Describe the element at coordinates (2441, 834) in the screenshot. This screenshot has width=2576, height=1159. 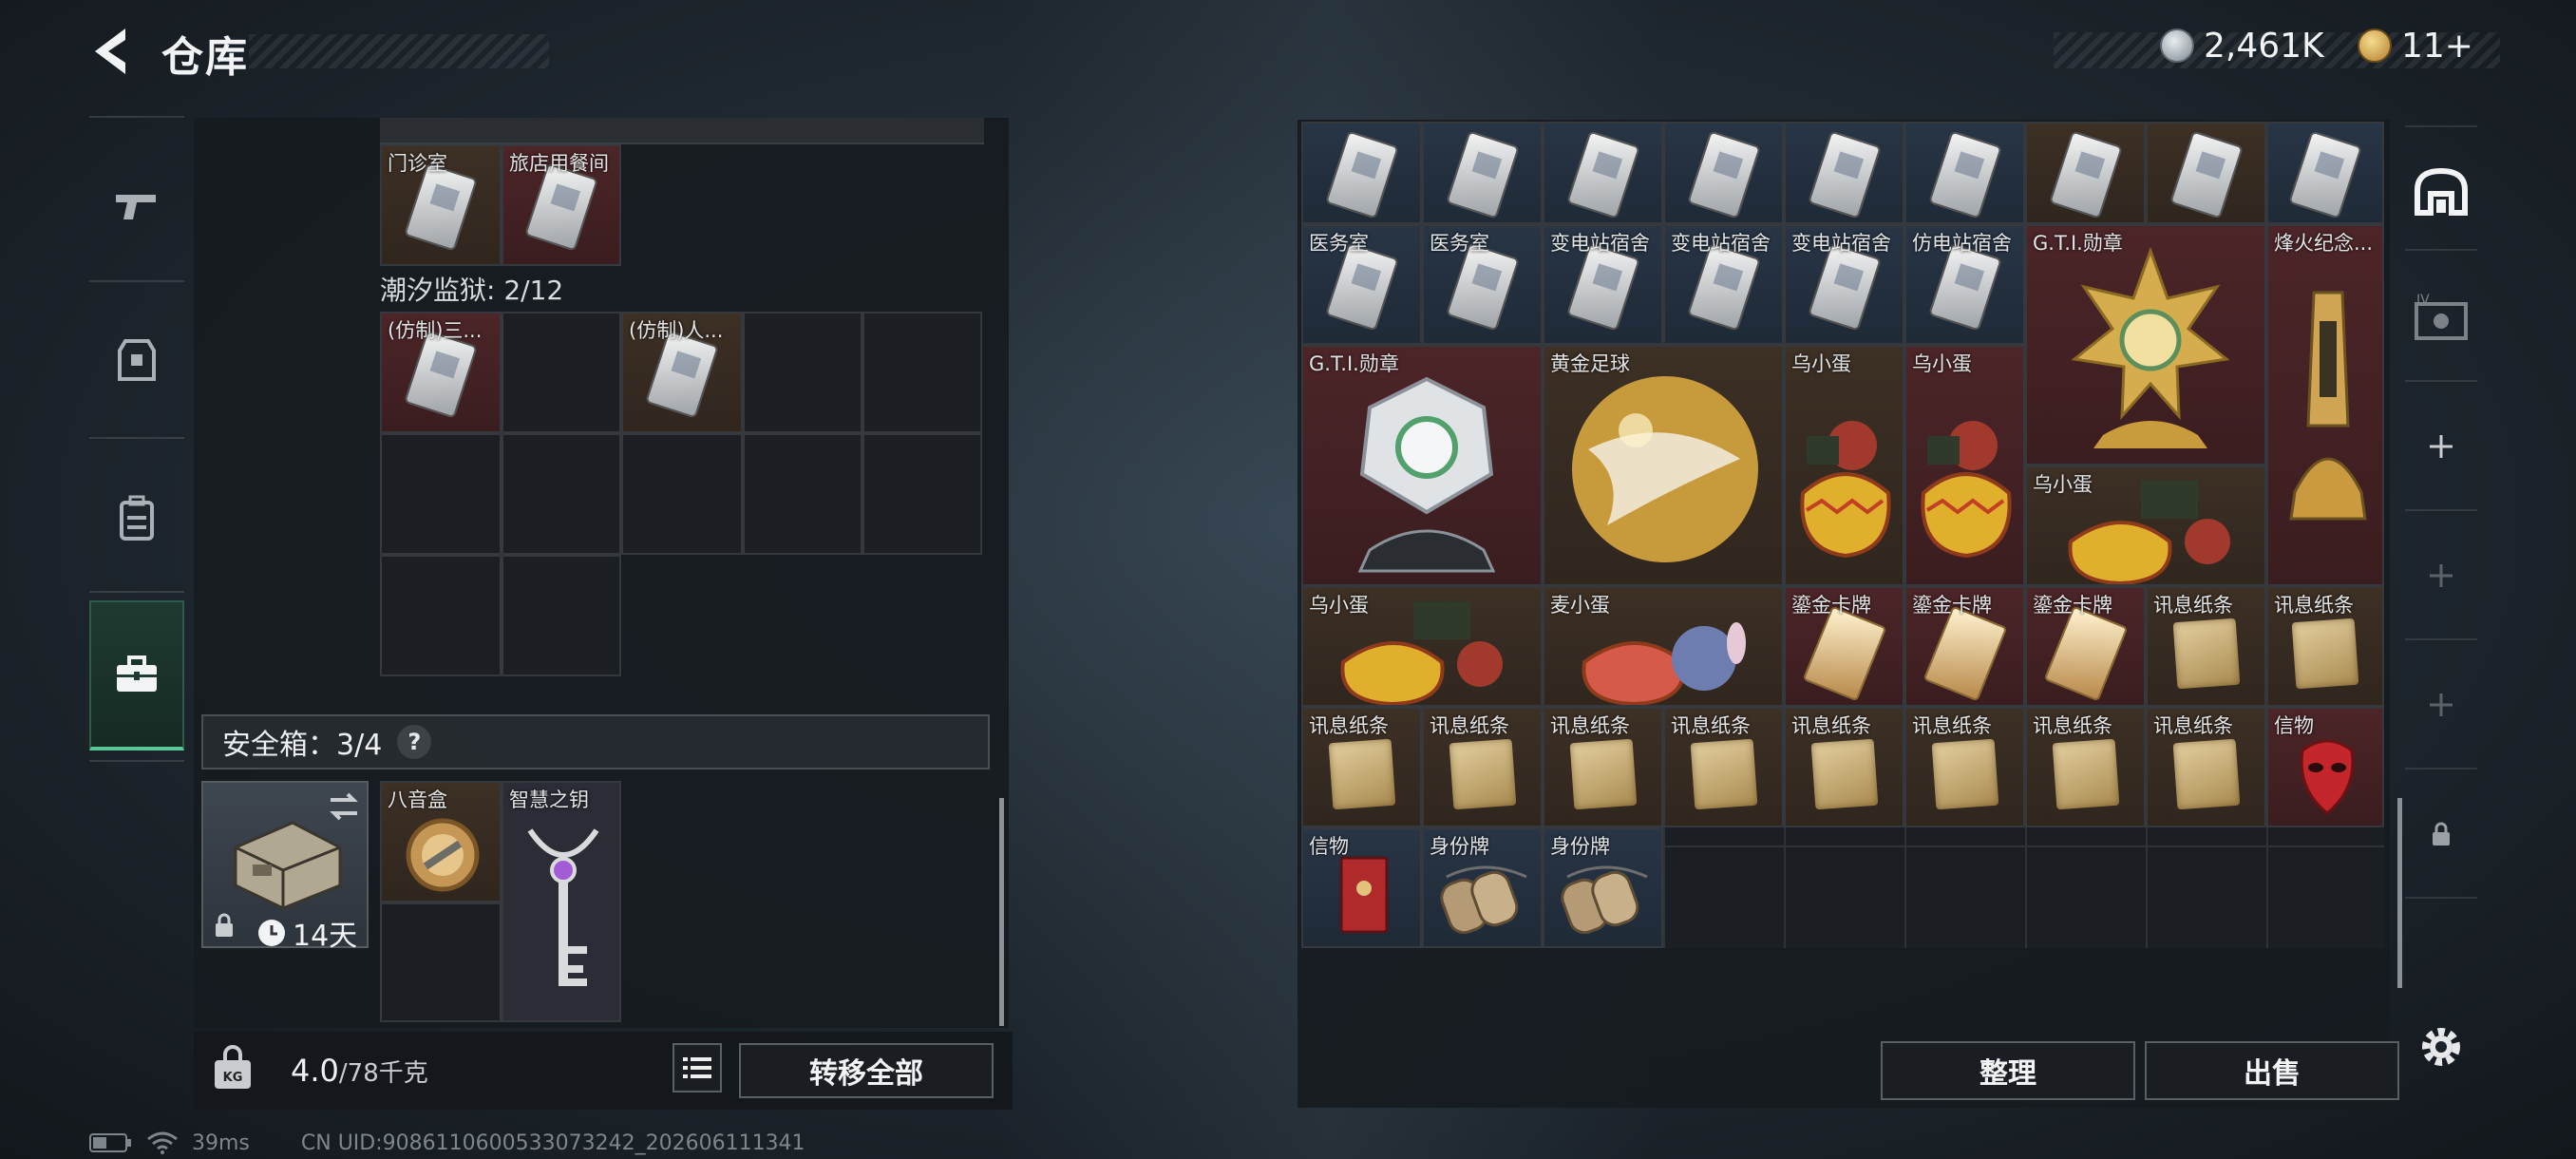
I see `locked-stash-tab` at that location.